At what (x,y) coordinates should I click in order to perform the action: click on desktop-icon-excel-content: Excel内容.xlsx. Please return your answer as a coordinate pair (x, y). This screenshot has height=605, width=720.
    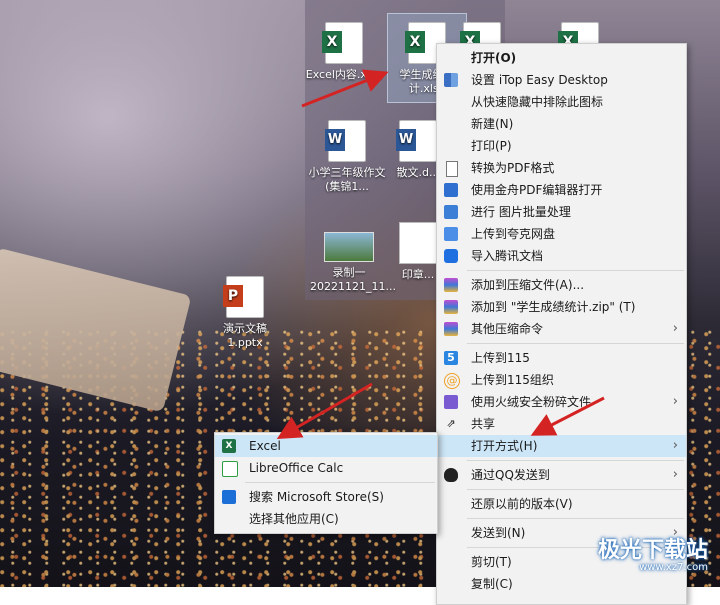
    Looking at the image, I should click on (344, 52).